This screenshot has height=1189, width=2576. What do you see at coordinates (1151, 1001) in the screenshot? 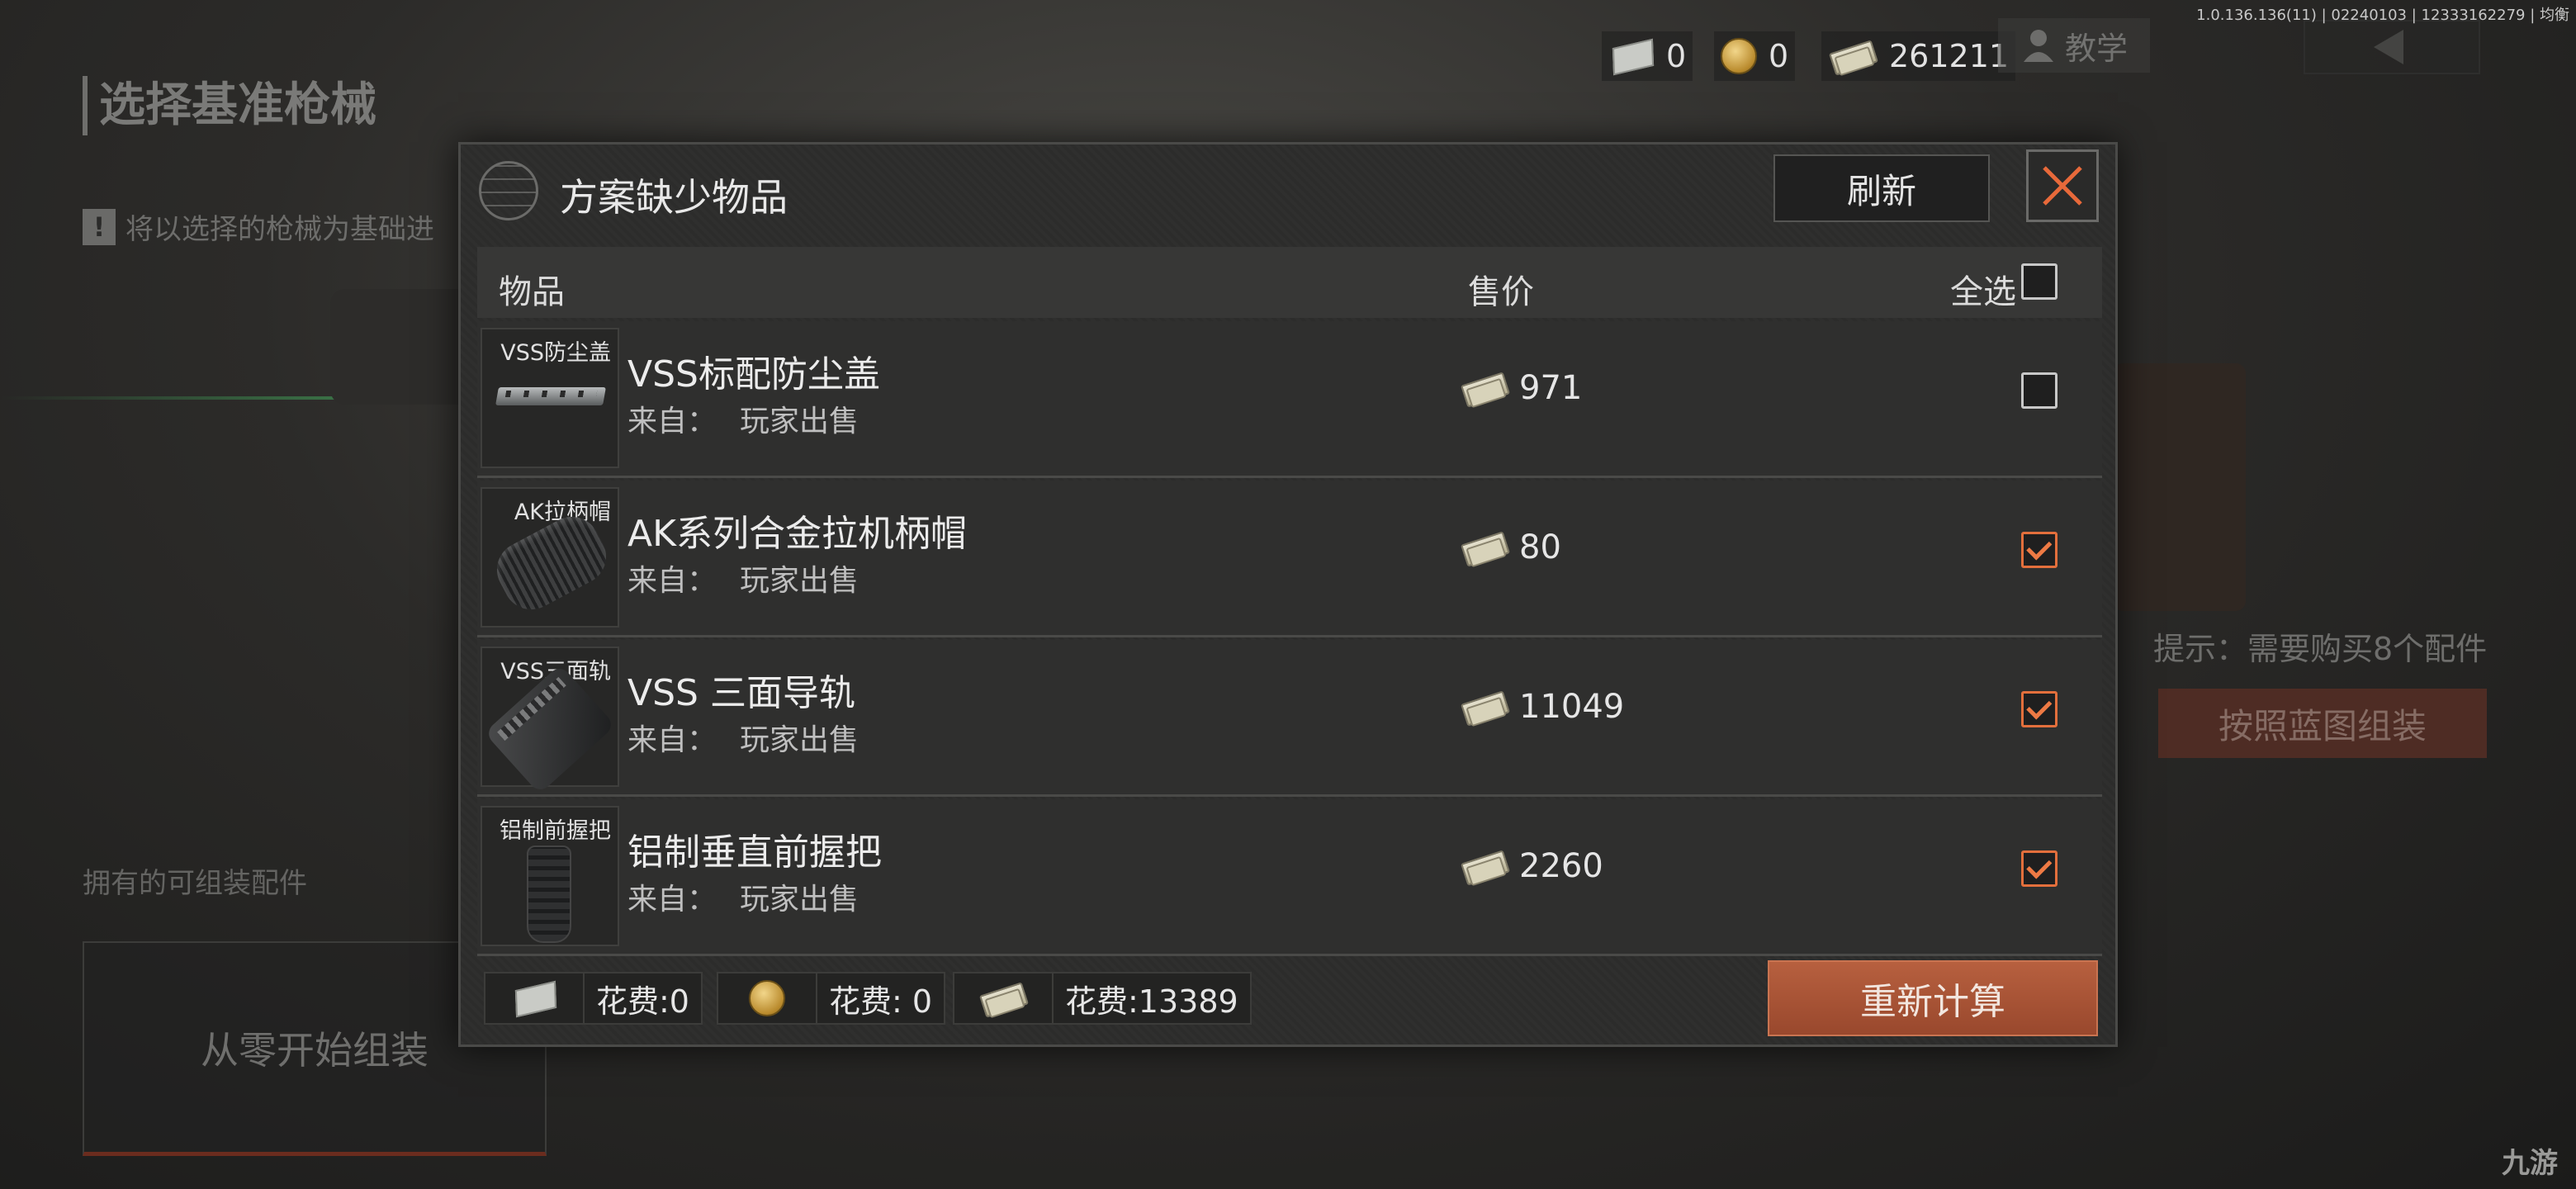
I see `cost-cash-text: 花费:13389` at bounding box center [1151, 1001].